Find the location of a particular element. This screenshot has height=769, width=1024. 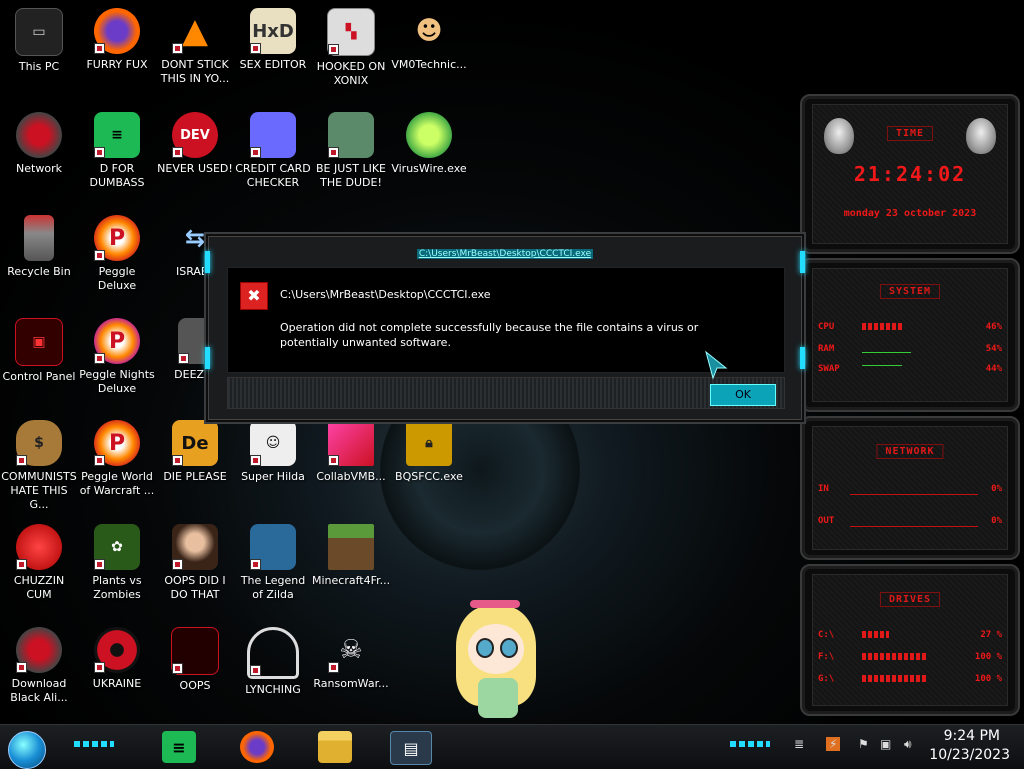

desktop-icon-super-hilda: ☺ Super Hilda is located at coordinates (273, 452).